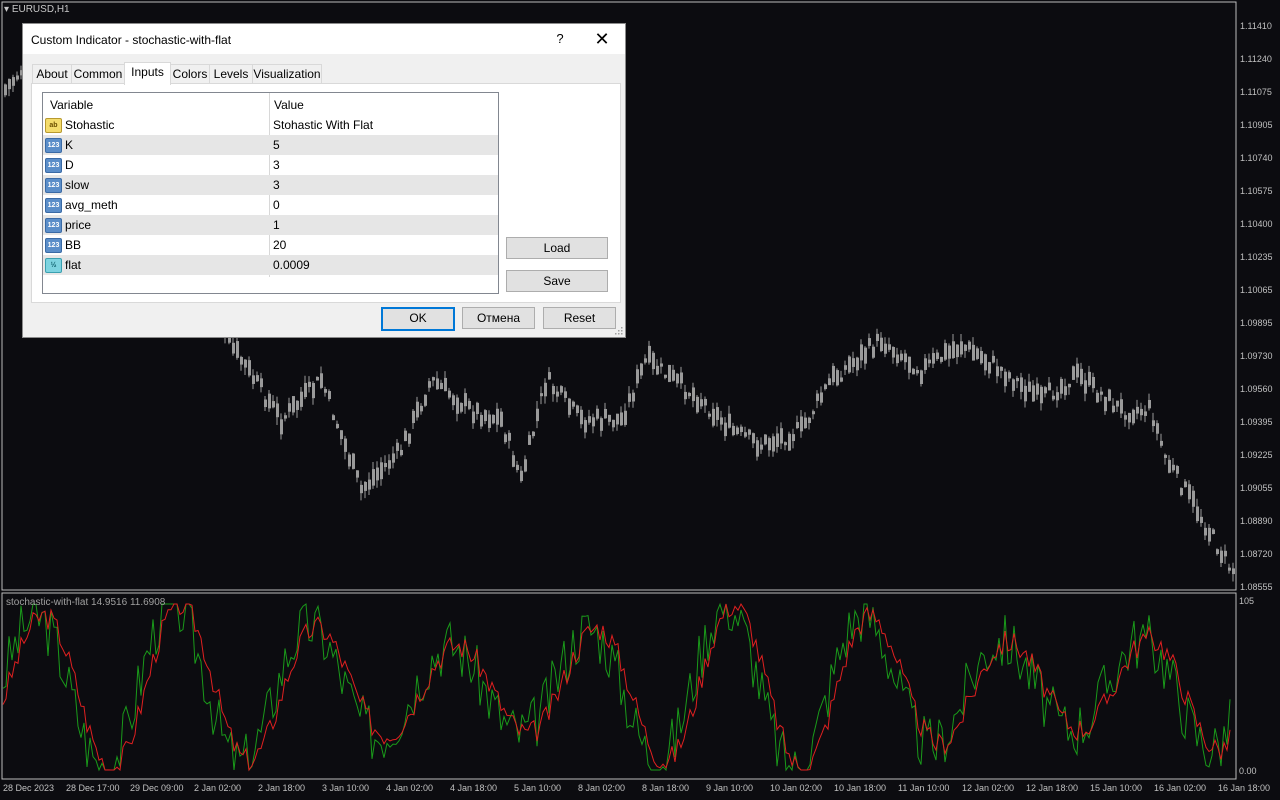  Describe the element at coordinates (270, 265) in the screenshot. I see `input-row-flat: ½ flat 0.0009` at that location.